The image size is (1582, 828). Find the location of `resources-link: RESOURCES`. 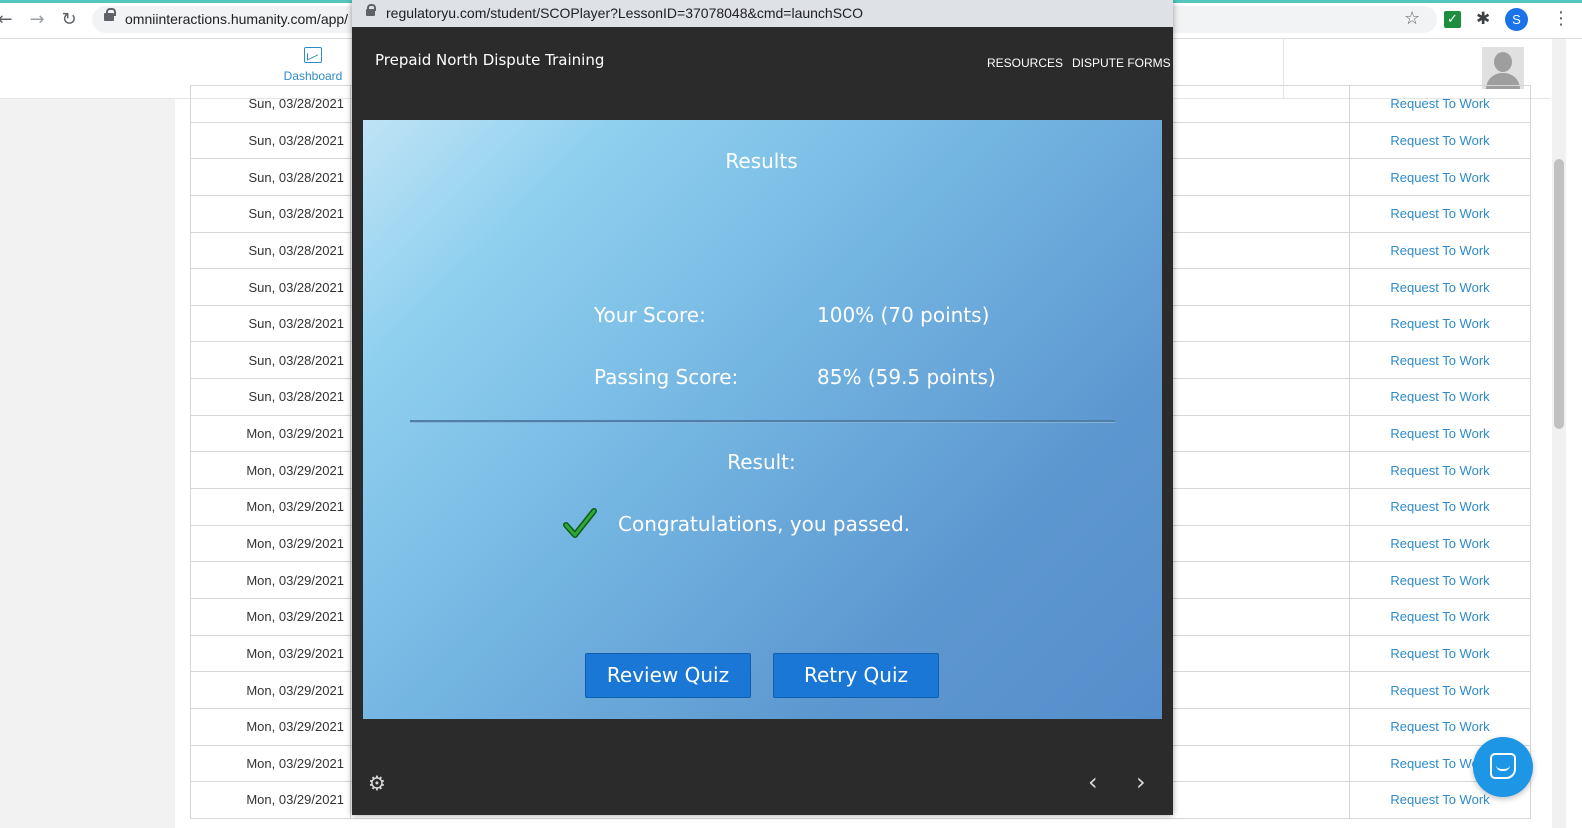

resources-link: RESOURCES is located at coordinates (1025, 63).